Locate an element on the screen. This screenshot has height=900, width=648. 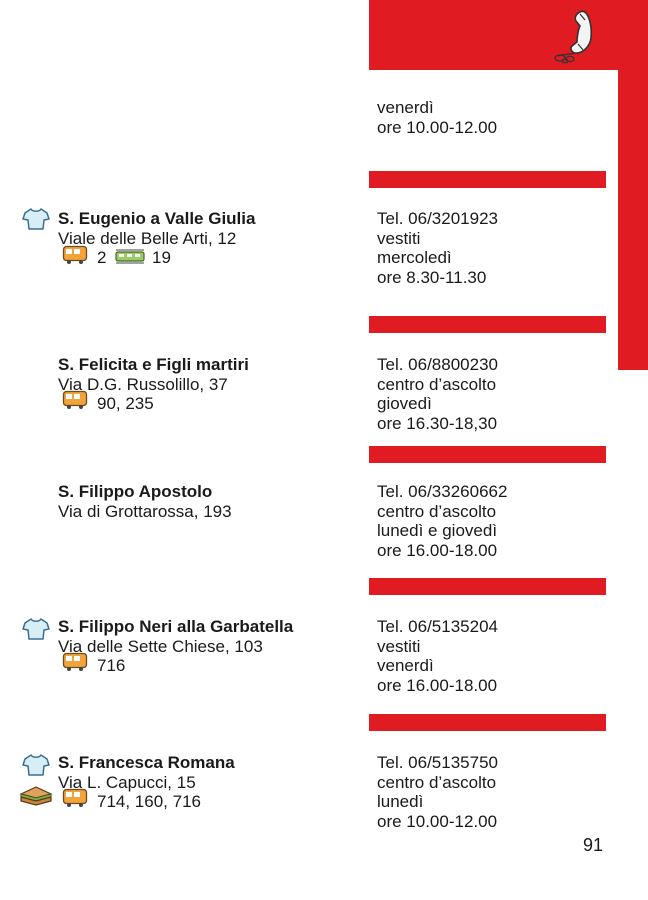
entry-hours: ore 16.30-18,30 is located at coordinates (437, 423).